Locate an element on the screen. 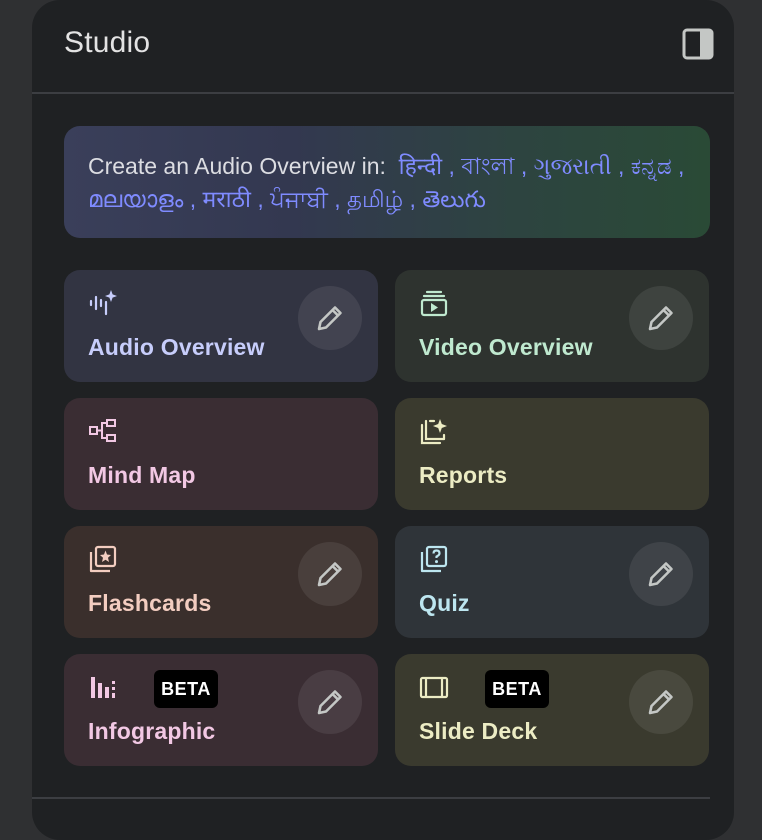 Image resolution: width=762 pixels, height=840 pixels. reports-sparkle-icon is located at coordinates (433, 432).